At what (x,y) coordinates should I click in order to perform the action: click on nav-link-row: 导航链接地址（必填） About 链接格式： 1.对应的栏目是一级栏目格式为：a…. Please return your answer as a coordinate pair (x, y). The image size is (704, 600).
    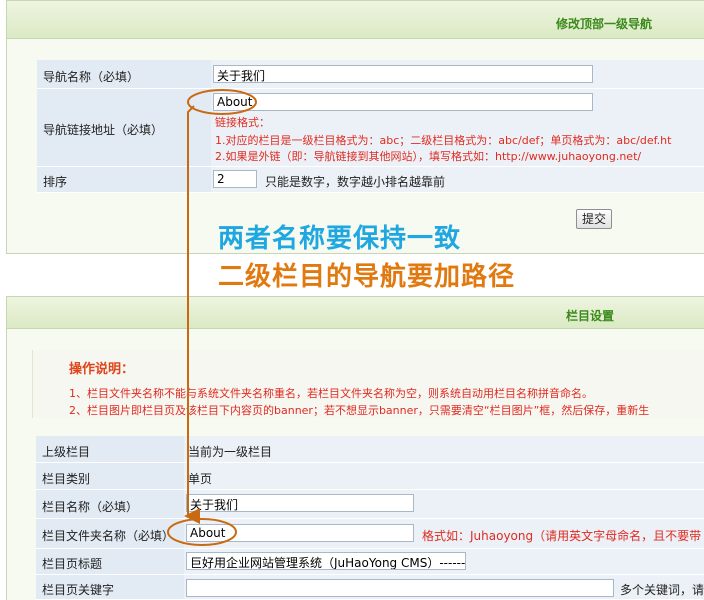
    Looking at the image, I should click on (370, 128).